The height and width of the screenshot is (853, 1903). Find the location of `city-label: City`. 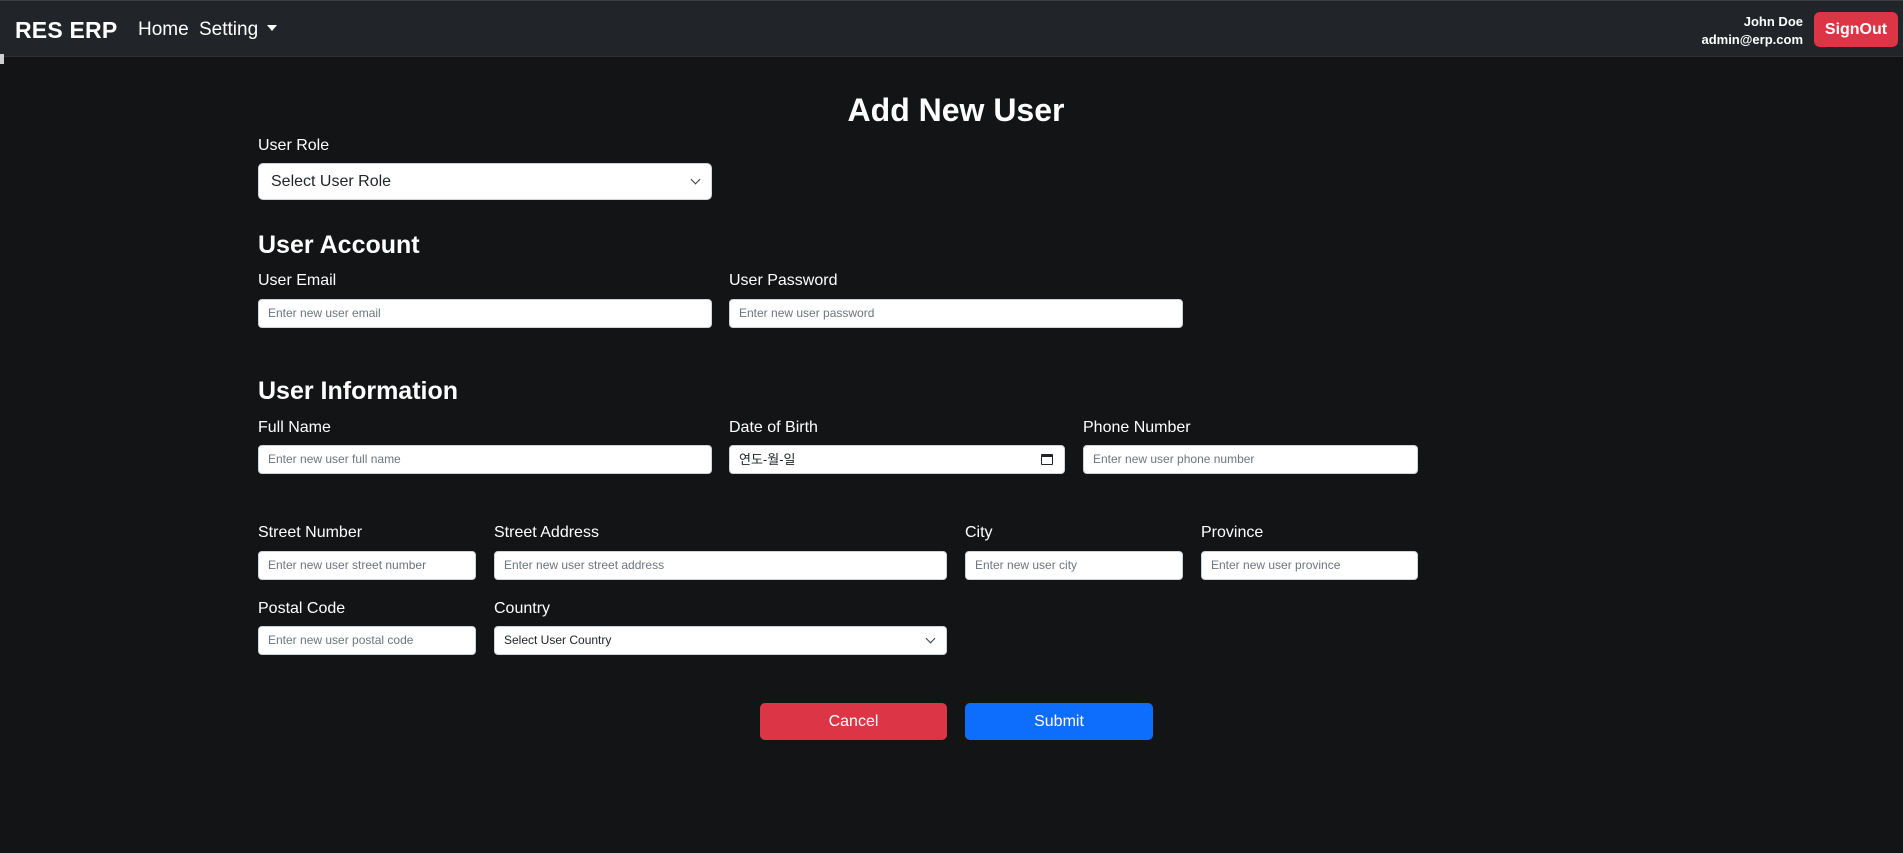

city-label: City is located at coordinates (979, 532).